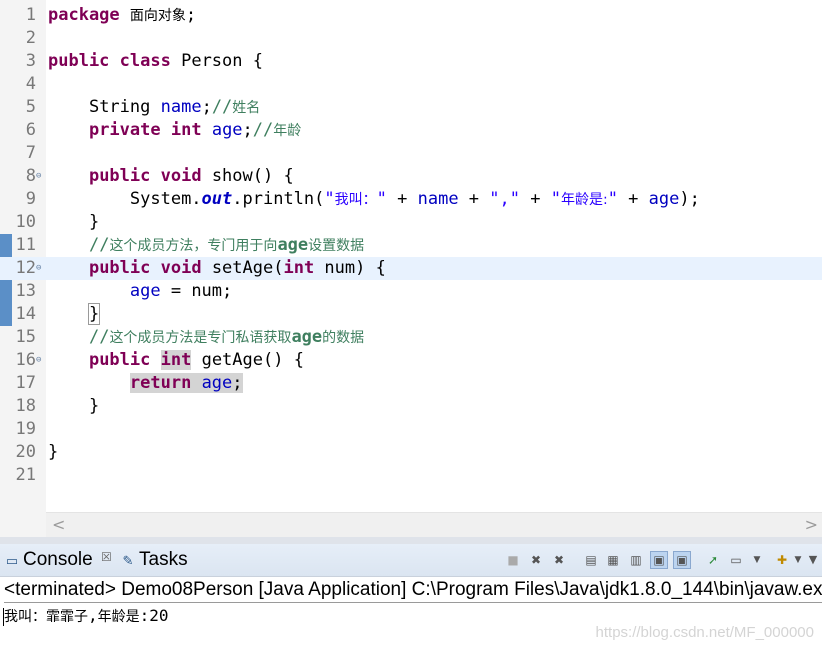 This screenshot has height=654, width=822. Describe the element at coordinates (811, 524) in the screenshot. I see `scroll-right-icon: >` at that location.